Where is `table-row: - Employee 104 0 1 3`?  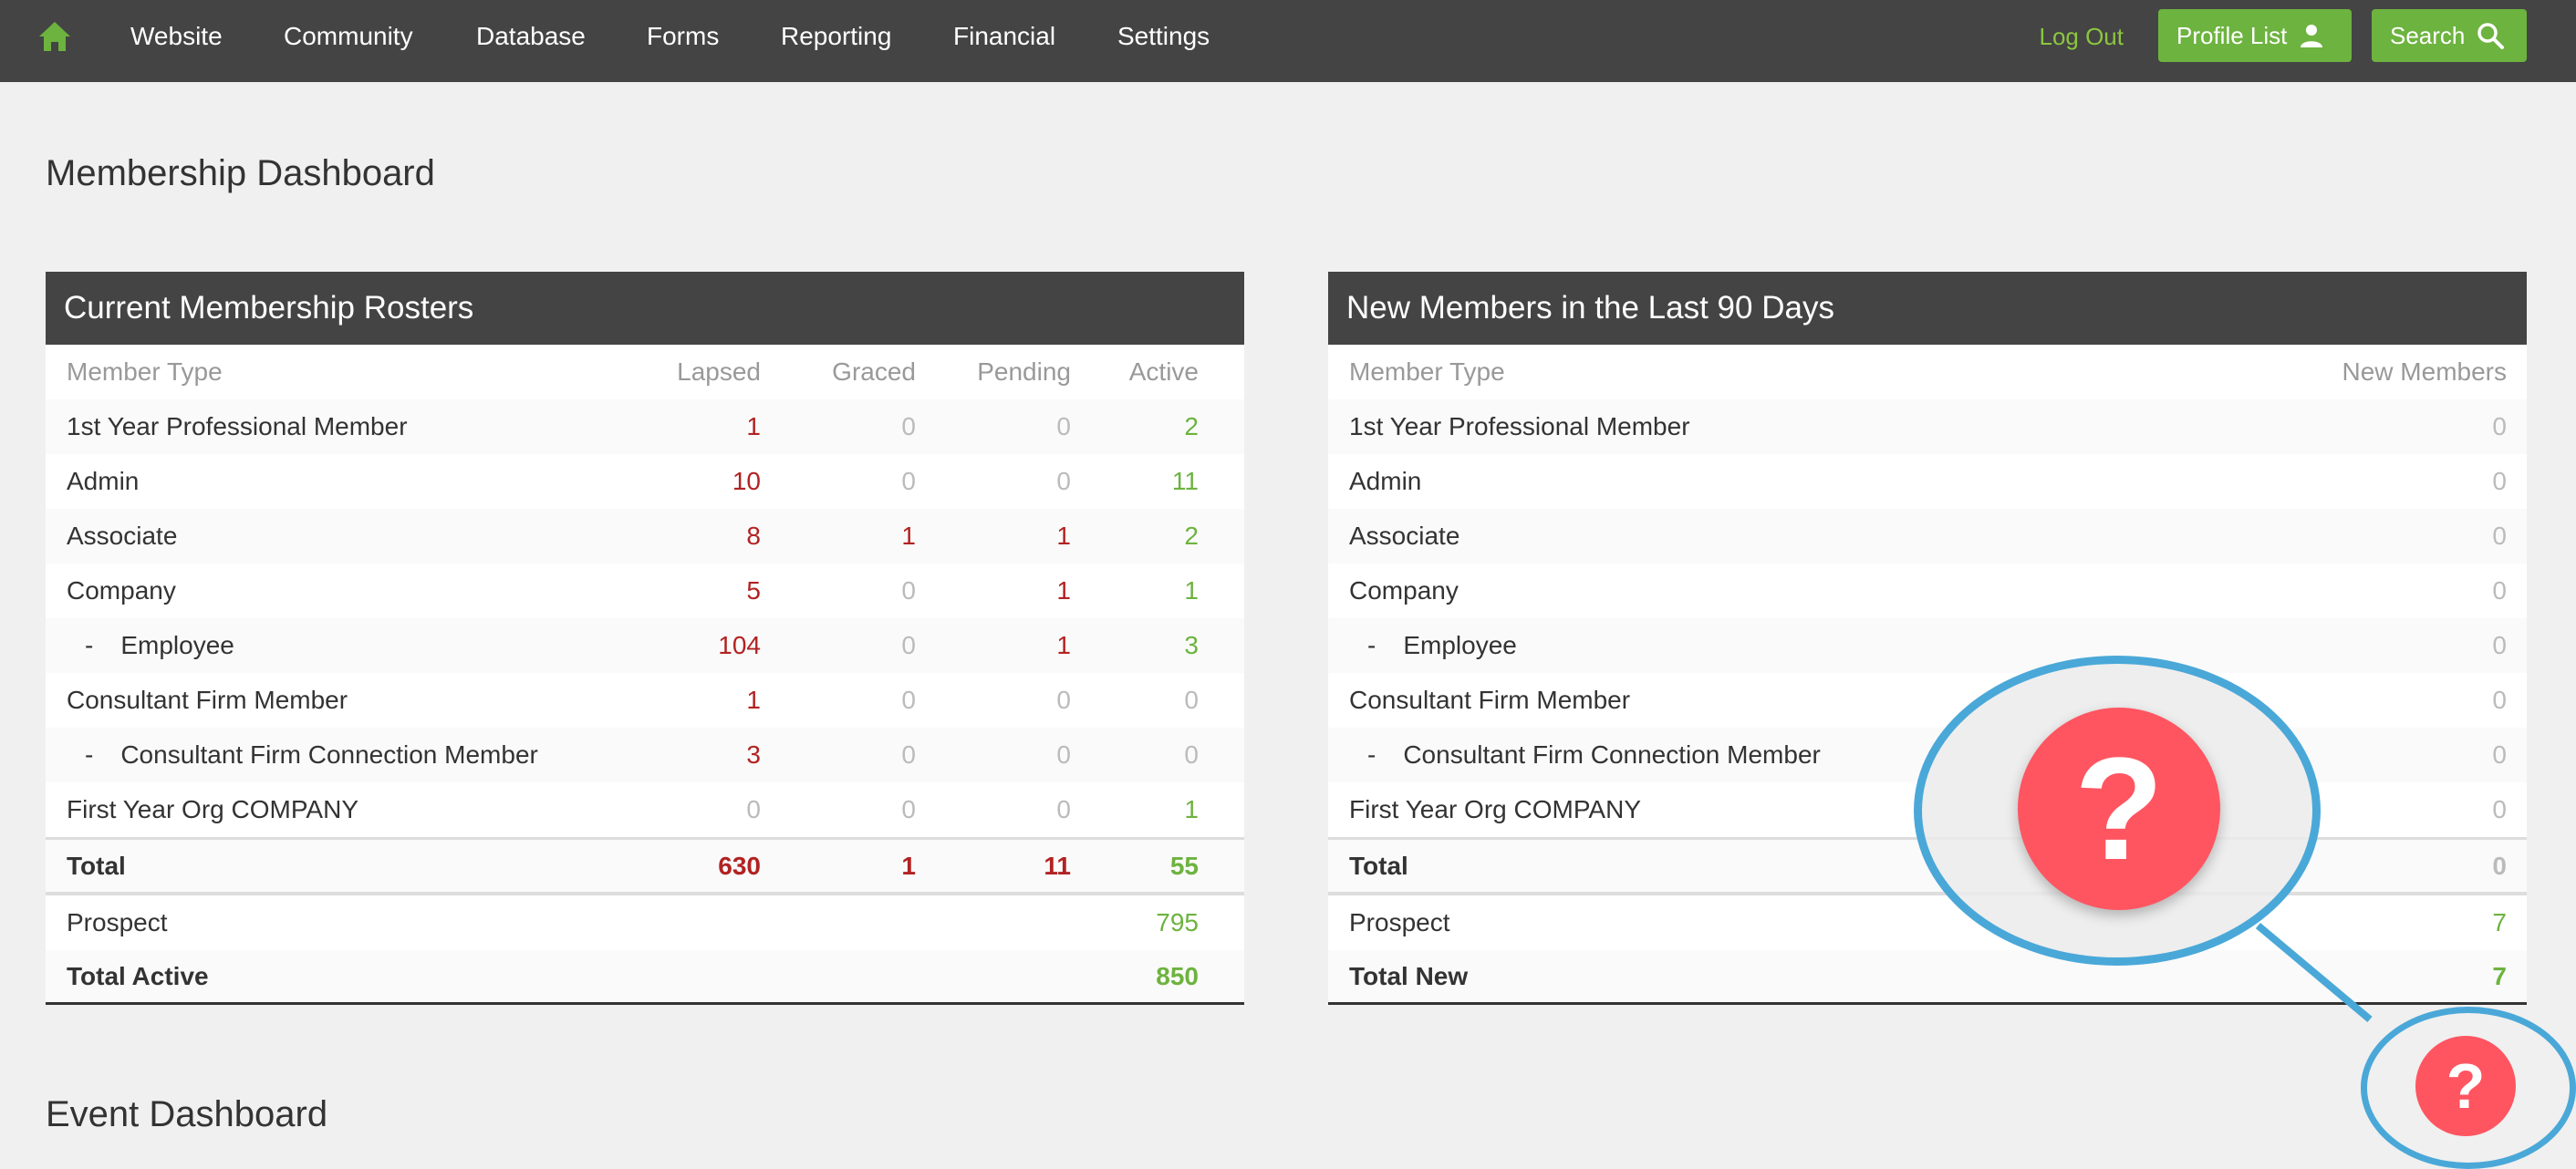
table-row: - Employee 104 0 1 3 is located at coordinates (645, 645).